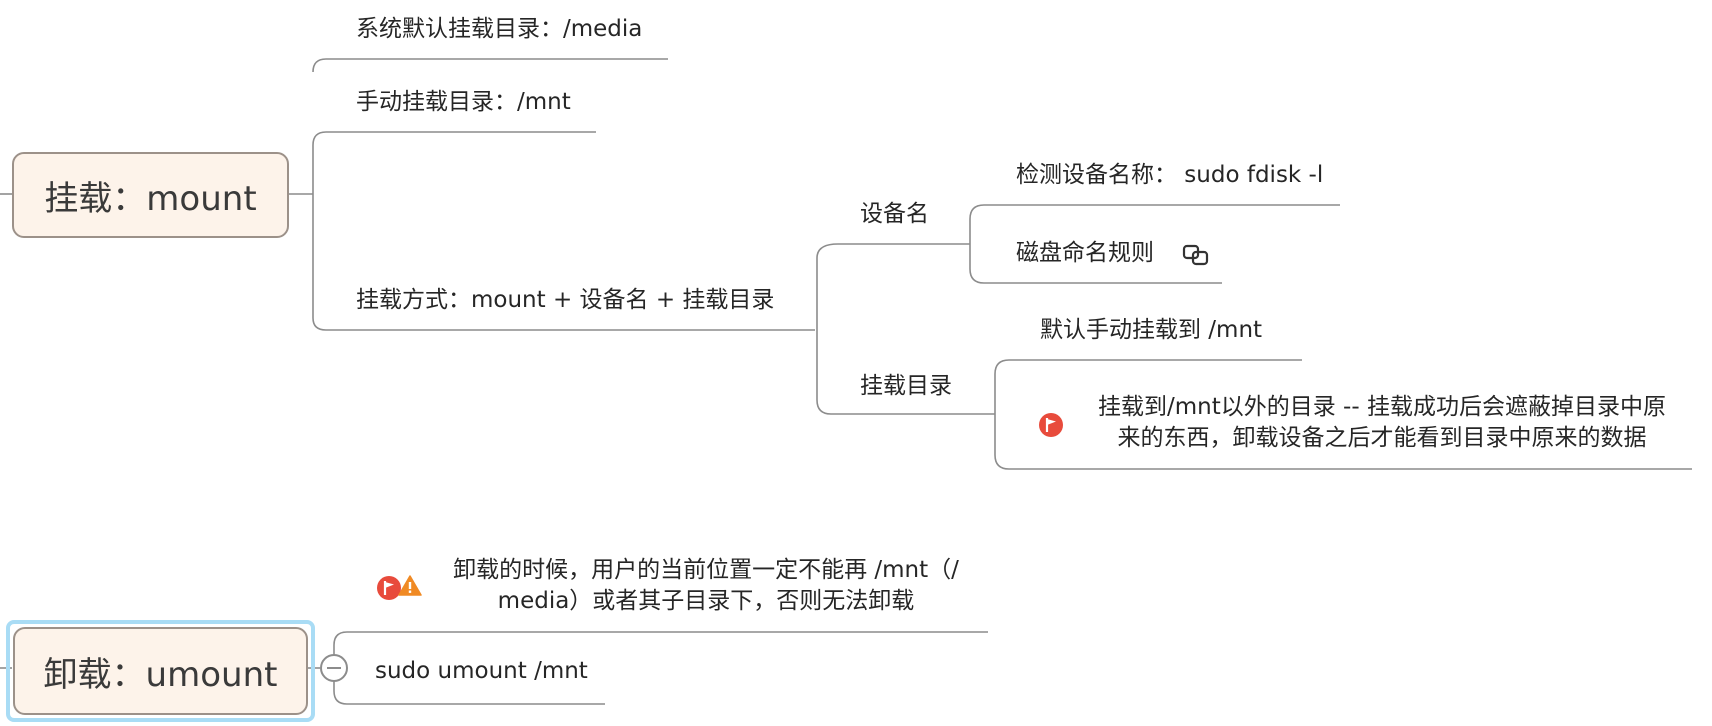 This screenshot has height=726, width=1712. I want to click on topic-mount-label: 挂载：mount, so click(150, 198).